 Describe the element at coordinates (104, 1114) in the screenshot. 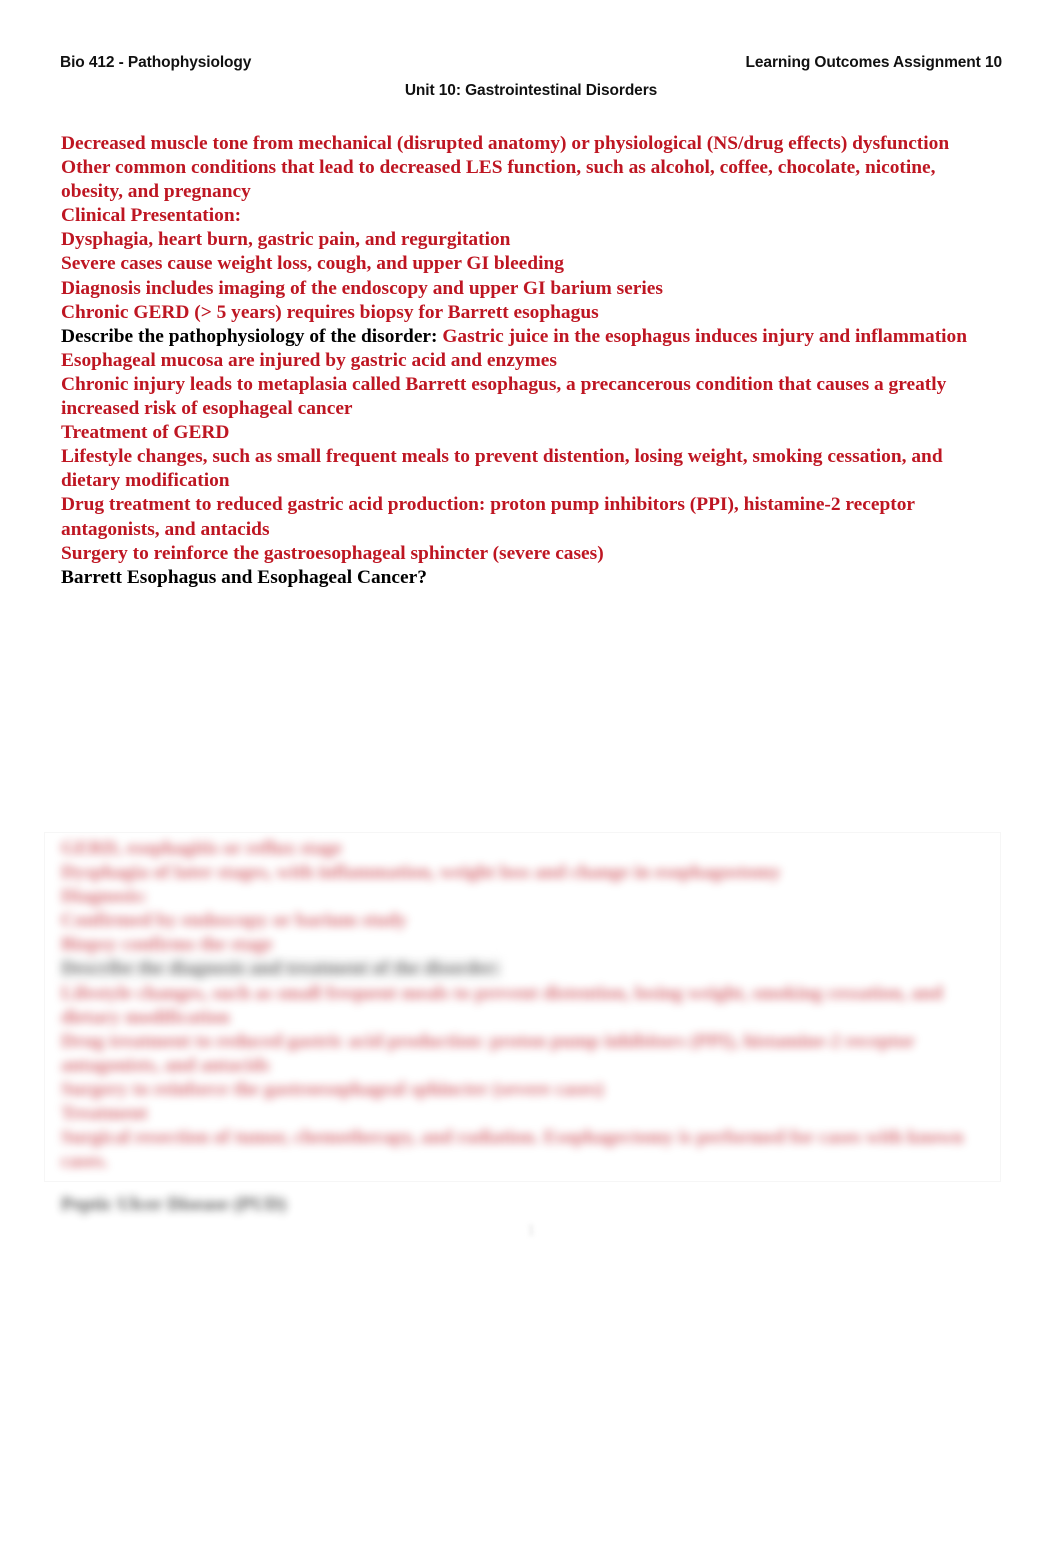

I see `blurred-line-text: Treatment` at that location.